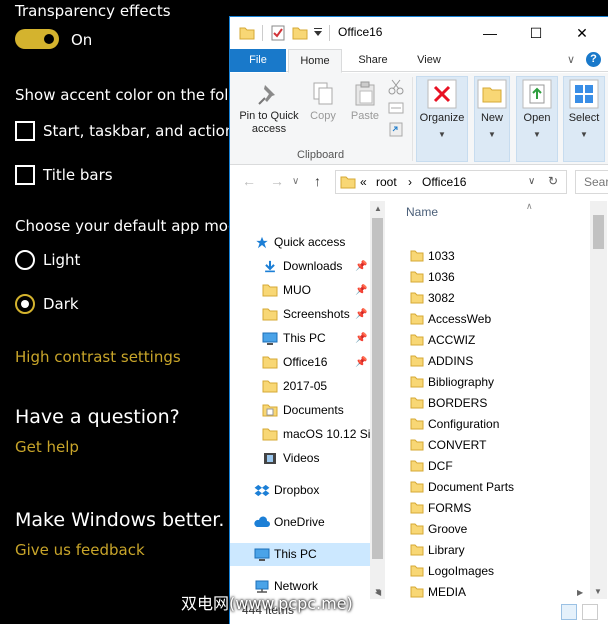 Image resolution: width=608 pixels, height=624 pixels. What do you see at coordinates (410, 182) in the screenshot?
I see `address-crumb-arrow-icon: ›` at bounding box center [410, 182].